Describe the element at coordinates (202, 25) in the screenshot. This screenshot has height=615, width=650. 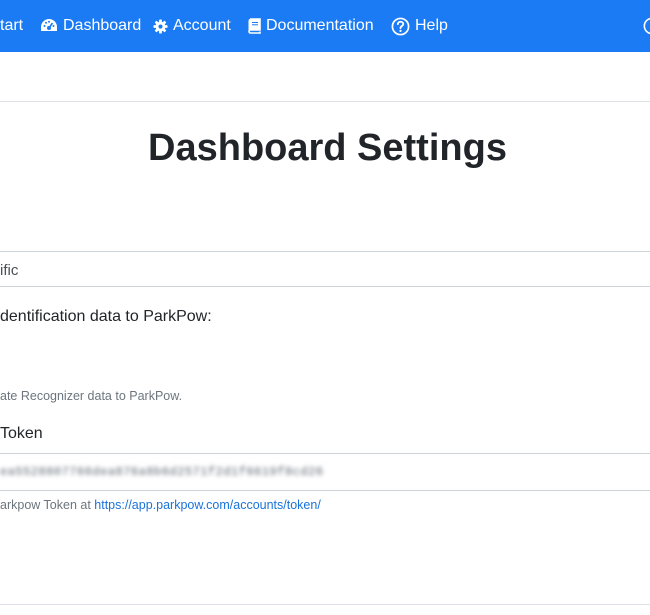
I see `nav-item-account-label: Account` at that location.